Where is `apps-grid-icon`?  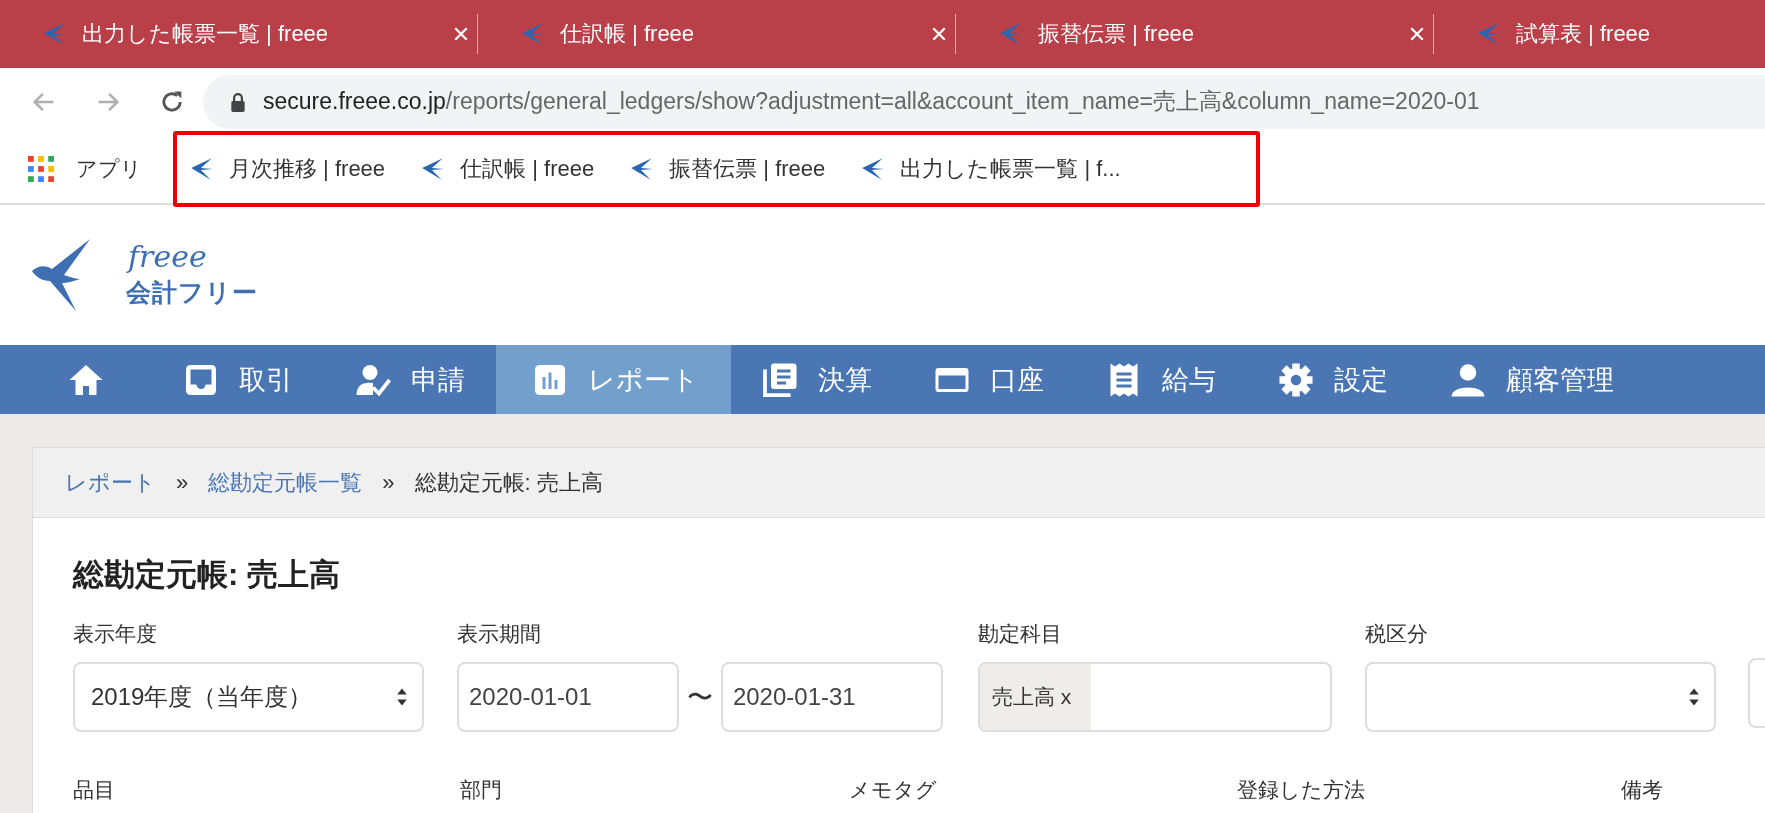 apps-grid-icon is located at coordinates (41, 169).